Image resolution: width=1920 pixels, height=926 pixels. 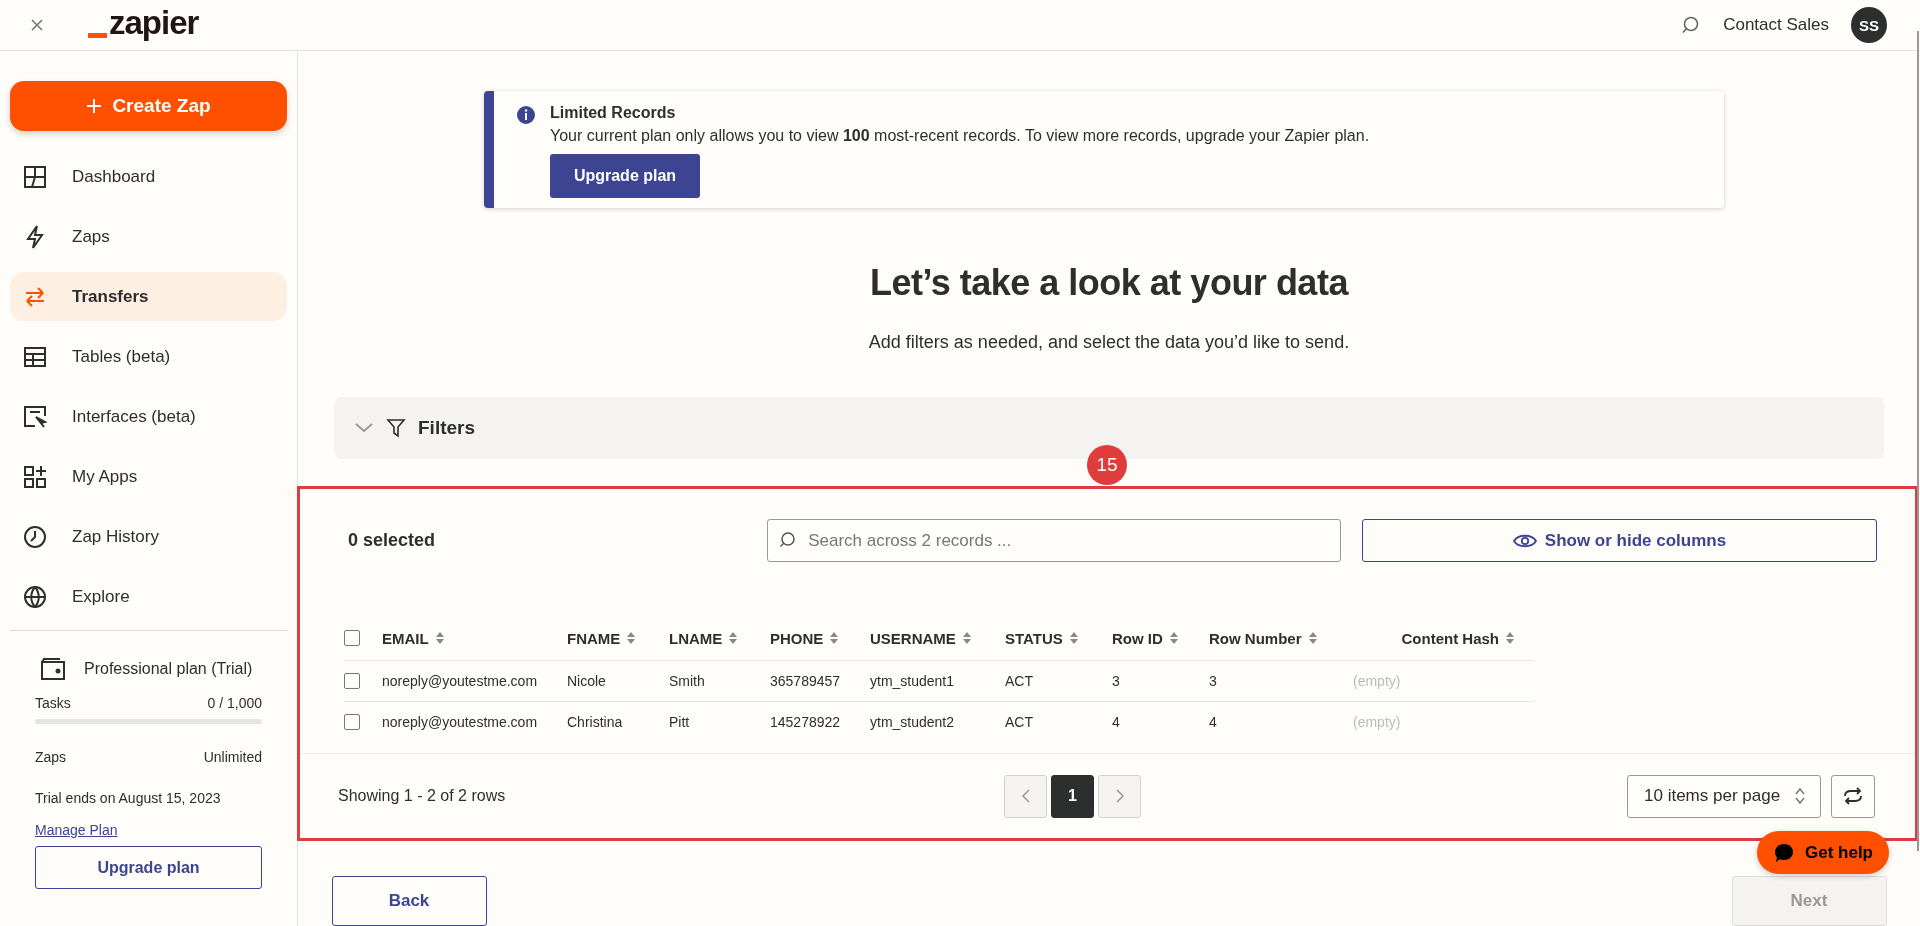 I want to click on nav-label: Interfaces (beta), so click(x=134, y=416).